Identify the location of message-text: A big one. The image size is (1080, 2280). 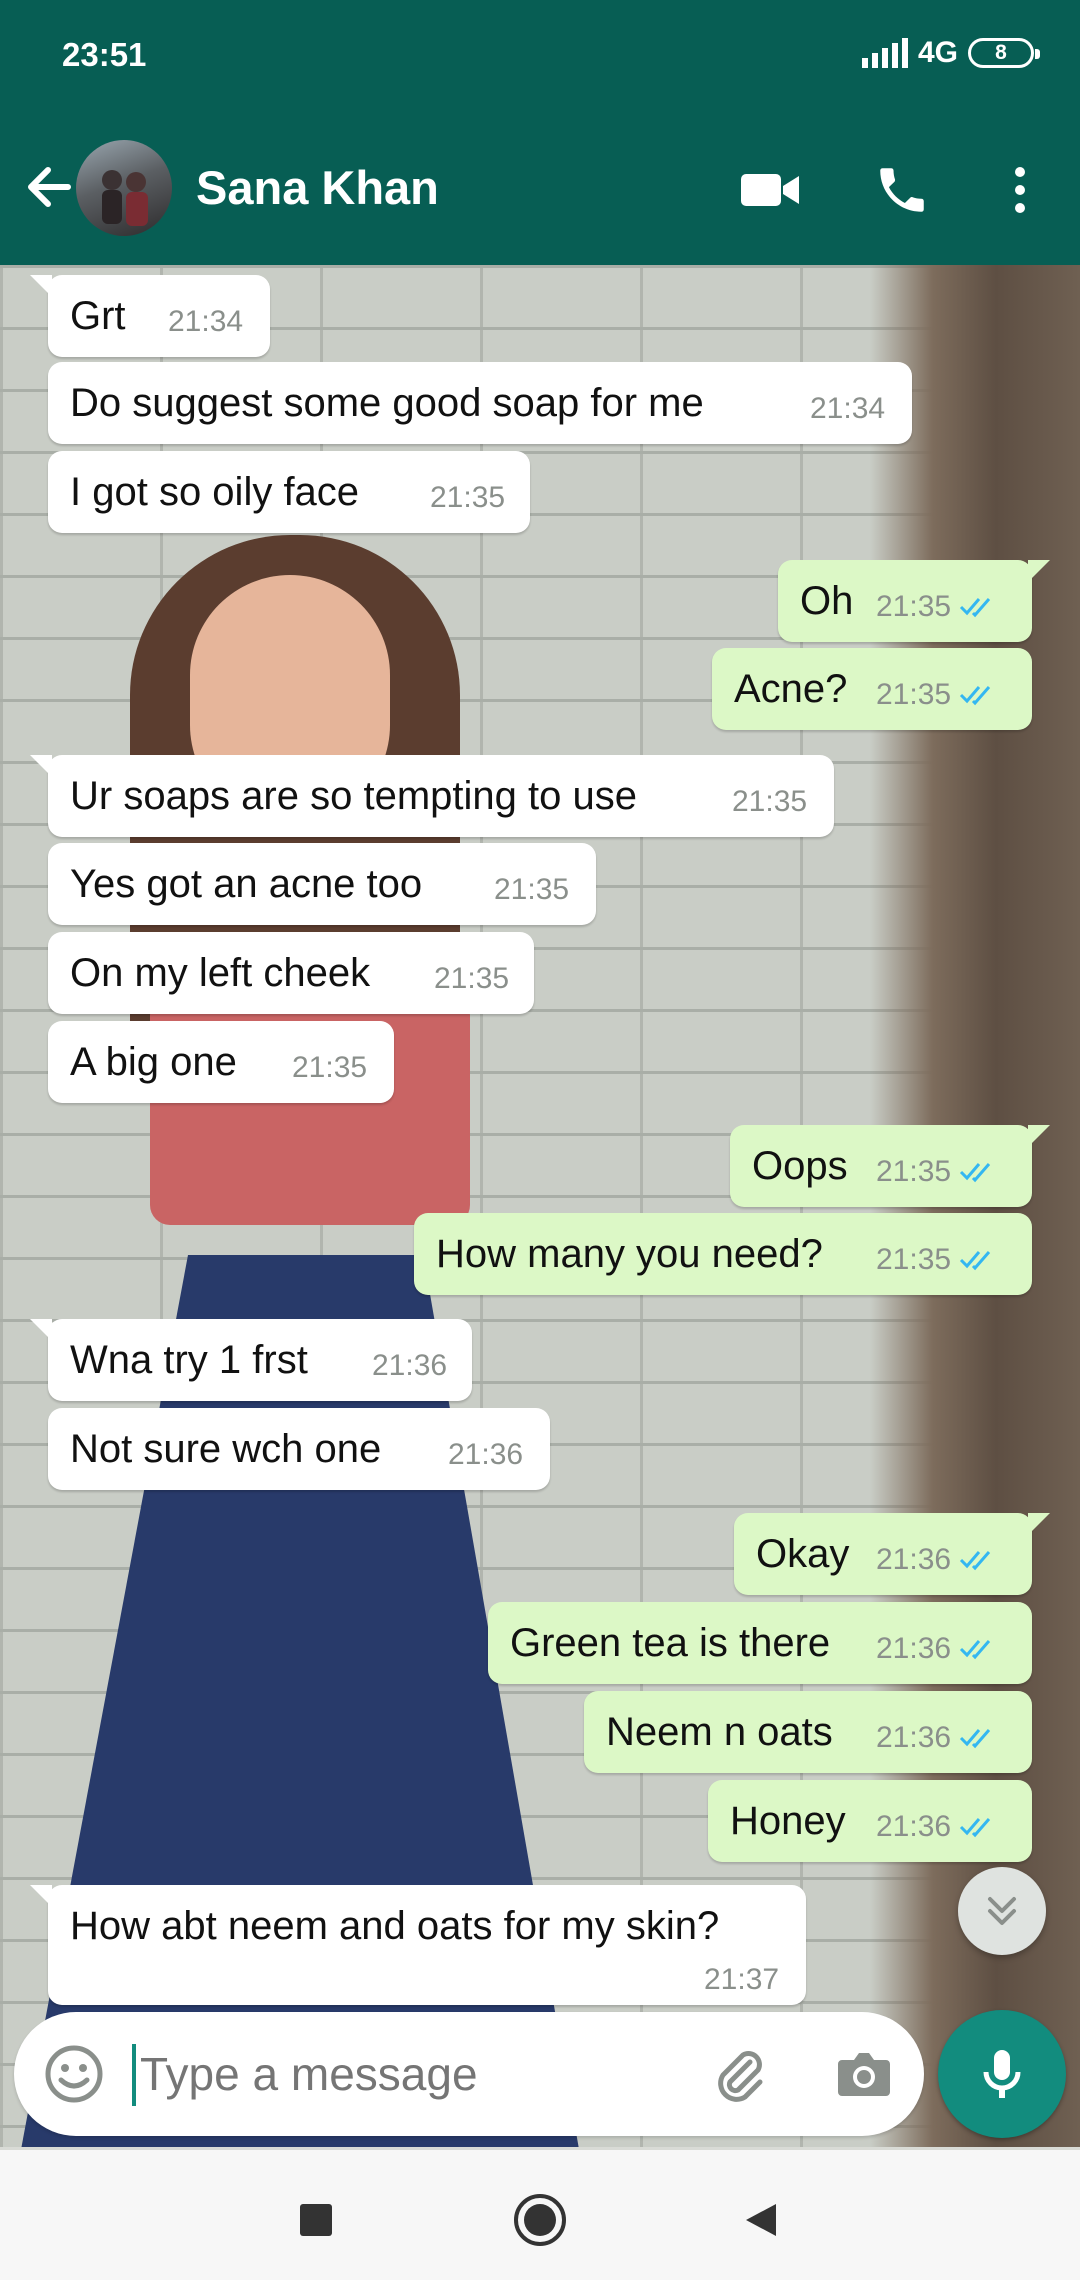
(153, 1062).